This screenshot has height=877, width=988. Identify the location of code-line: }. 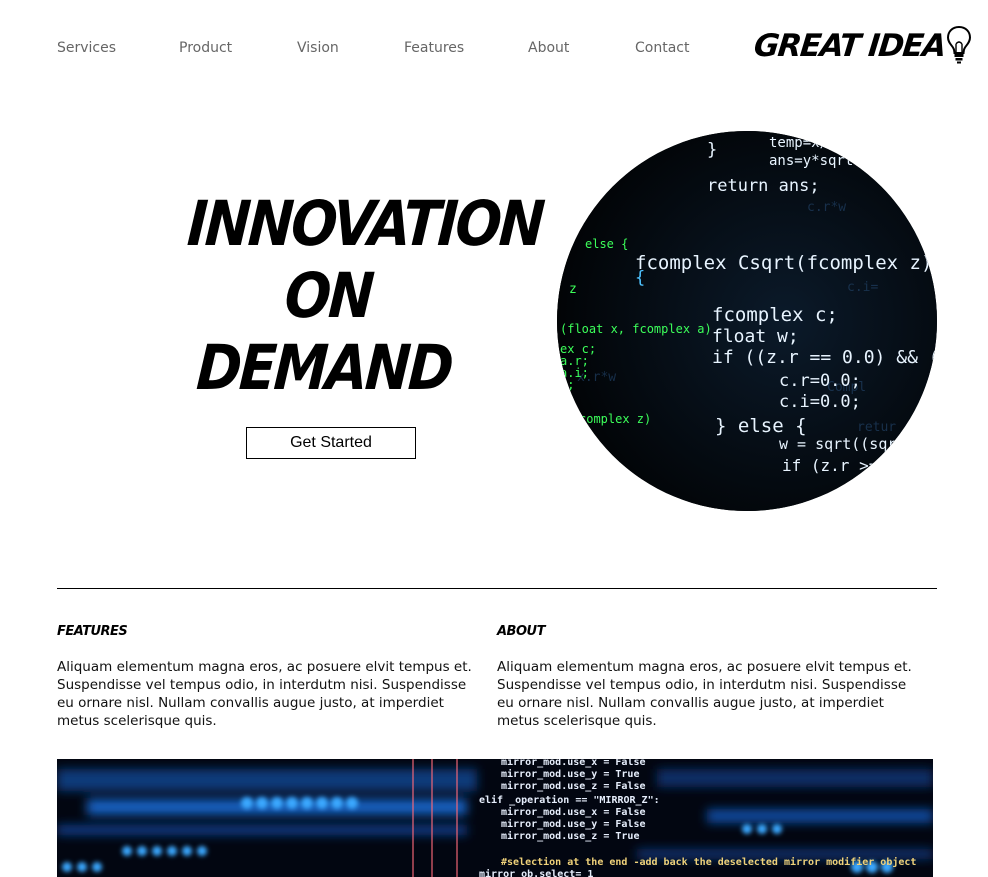
(712, 150).